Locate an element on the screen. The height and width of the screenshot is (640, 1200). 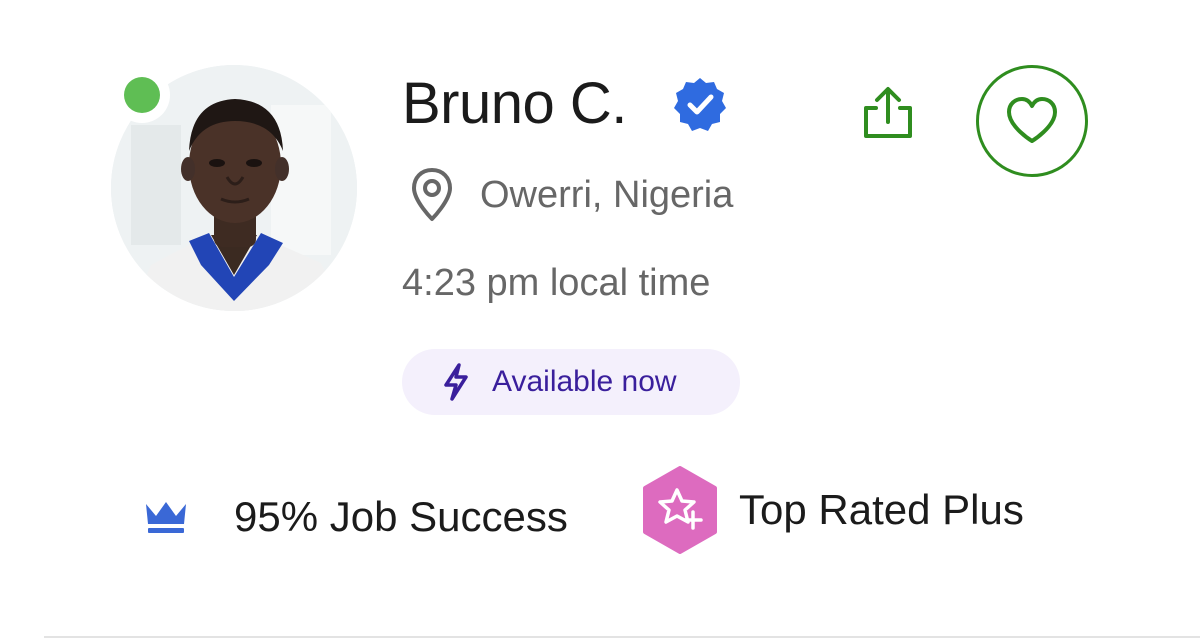
share-button is located at coordinates (888, 114).